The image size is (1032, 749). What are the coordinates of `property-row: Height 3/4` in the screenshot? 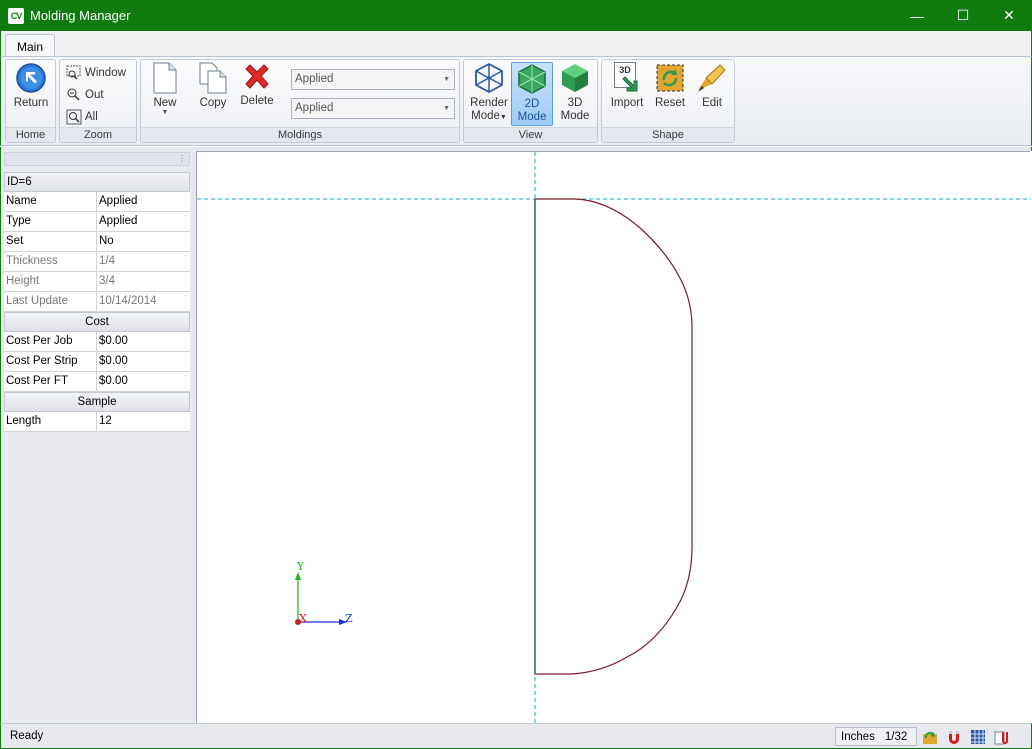 It's located at (97, 282).